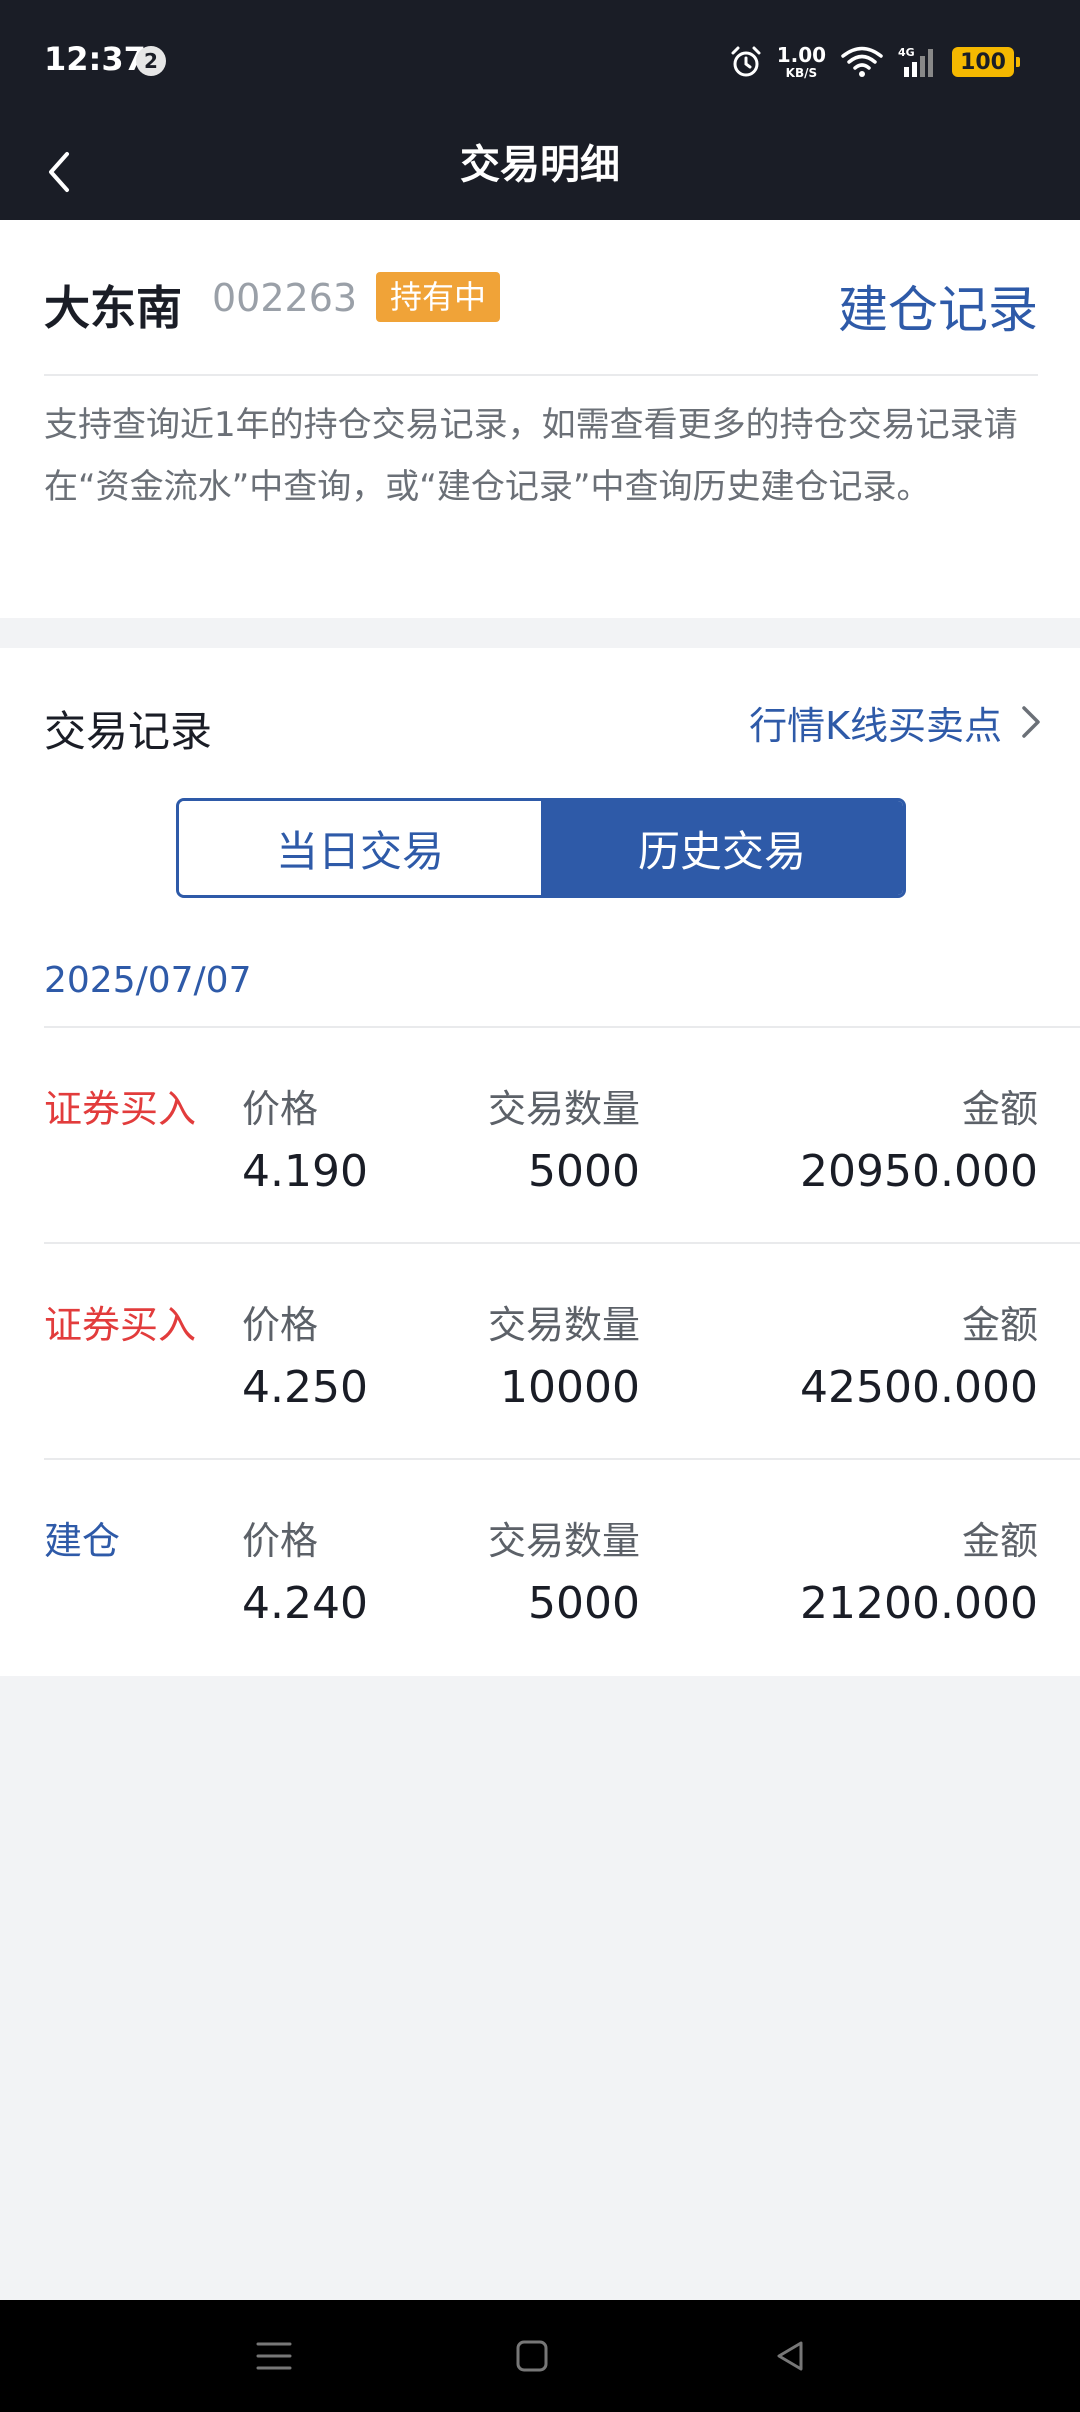 Image resolution: width=1080 pixels, height=2412 pixels. Describe the element at coordinates (95, 59) in the screenshot. I see `status-time: 12:37` at that location.